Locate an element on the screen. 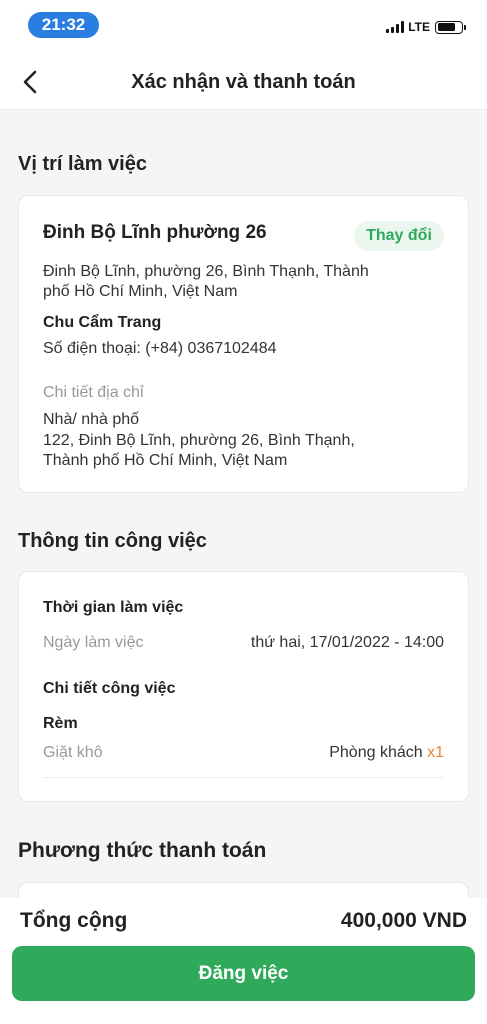  job-item-room: Phòng khách is located at coordinates (376, 752).